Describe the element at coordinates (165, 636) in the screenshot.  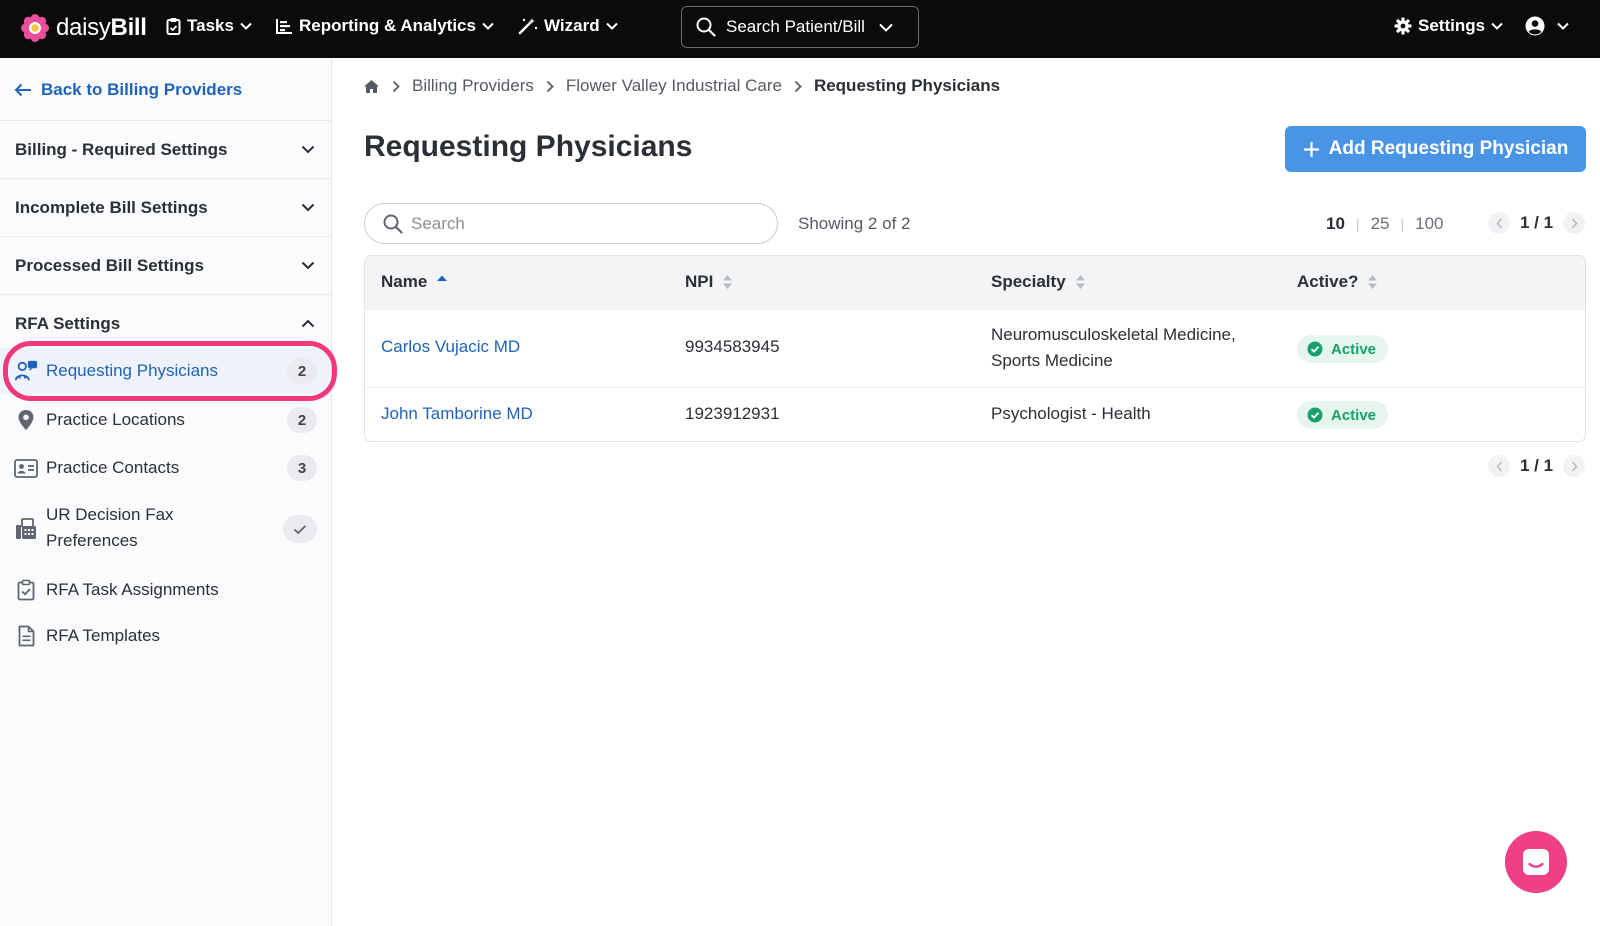
I see `sidebar-item-rfa-templates: RFA Templates` at that location.